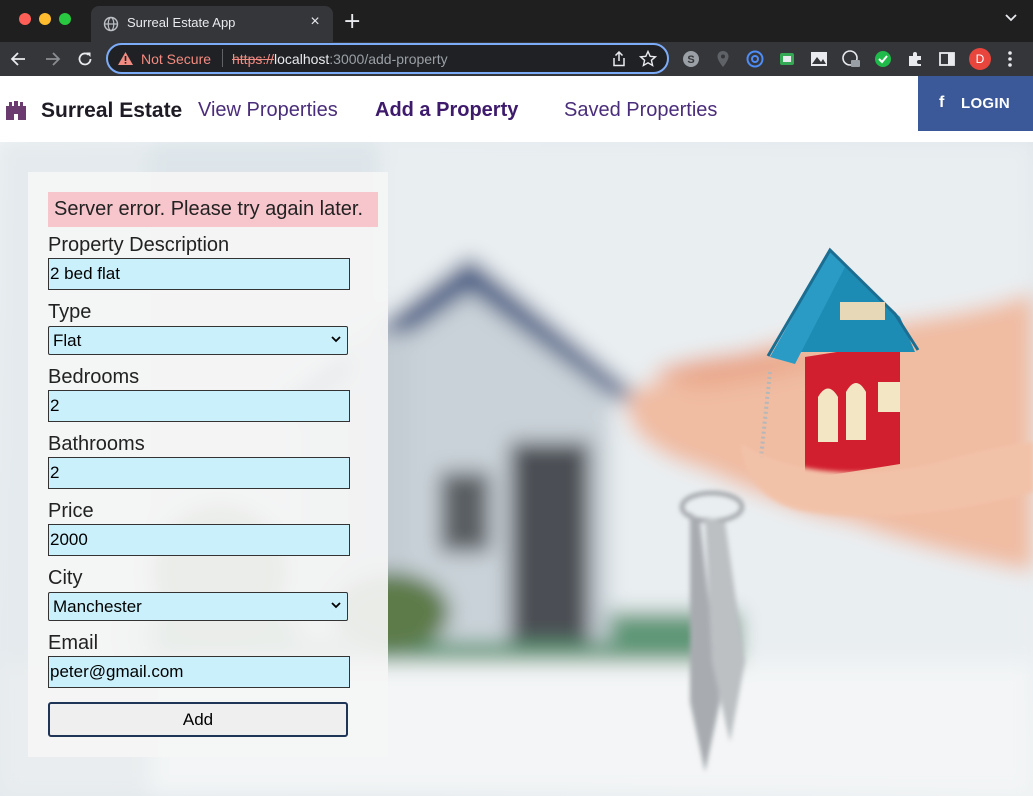  Describe the element at coordinates (198, 340) in the screenshot. I see `type-select: Flat` at that location.